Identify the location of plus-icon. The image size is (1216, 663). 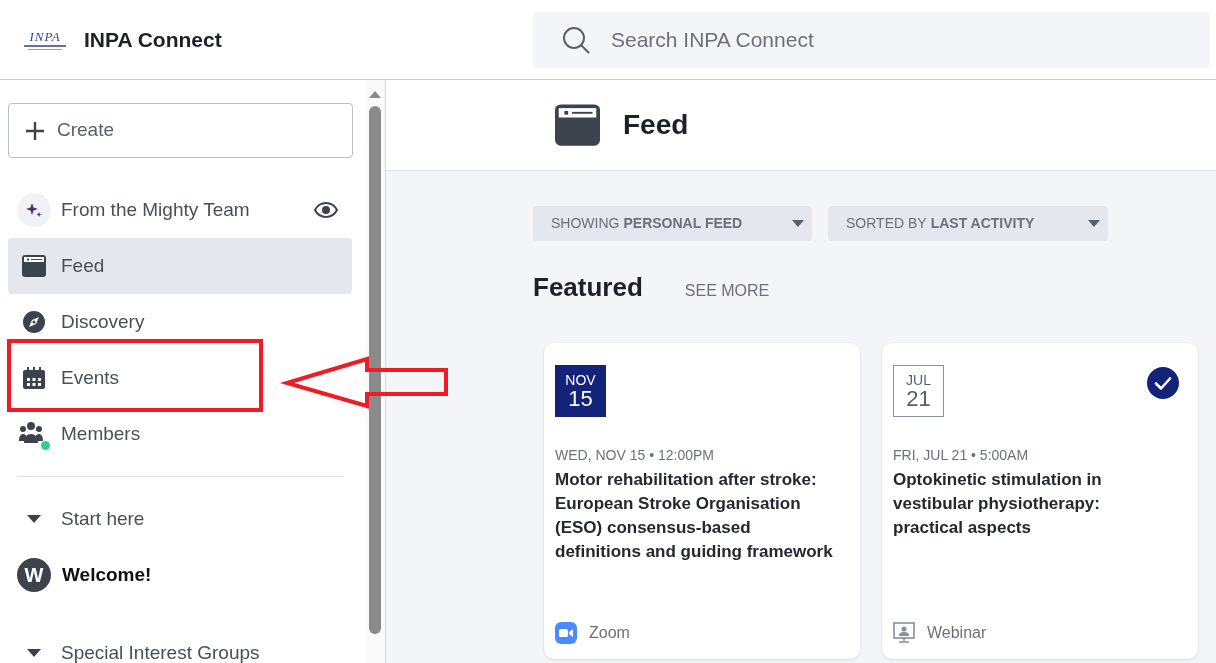
(35, 130).